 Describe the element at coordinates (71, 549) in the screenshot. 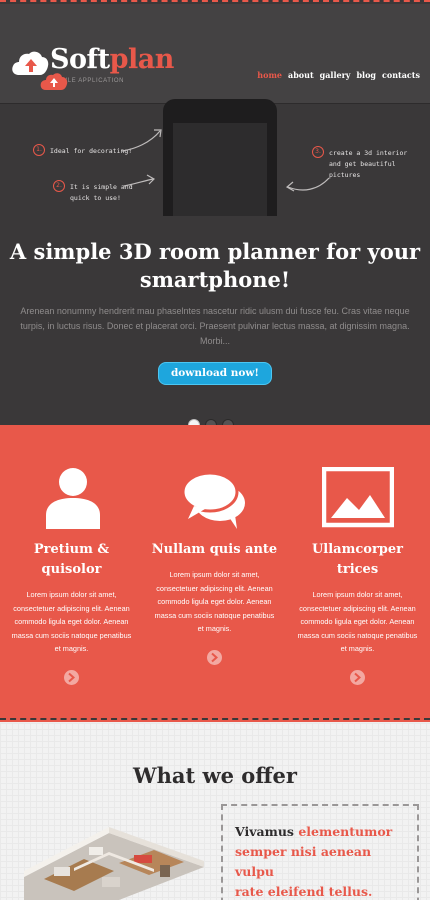

I see `feature-1-title-line-1: Pretium &` at that location.